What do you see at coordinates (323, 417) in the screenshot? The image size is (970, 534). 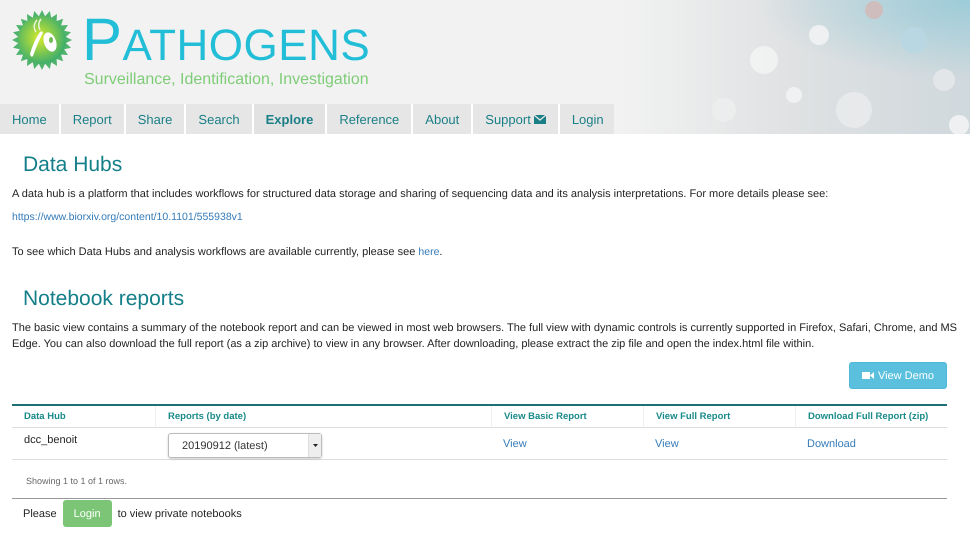 I see `column-header: Reports (by date)` at bounding box center [323, 417].